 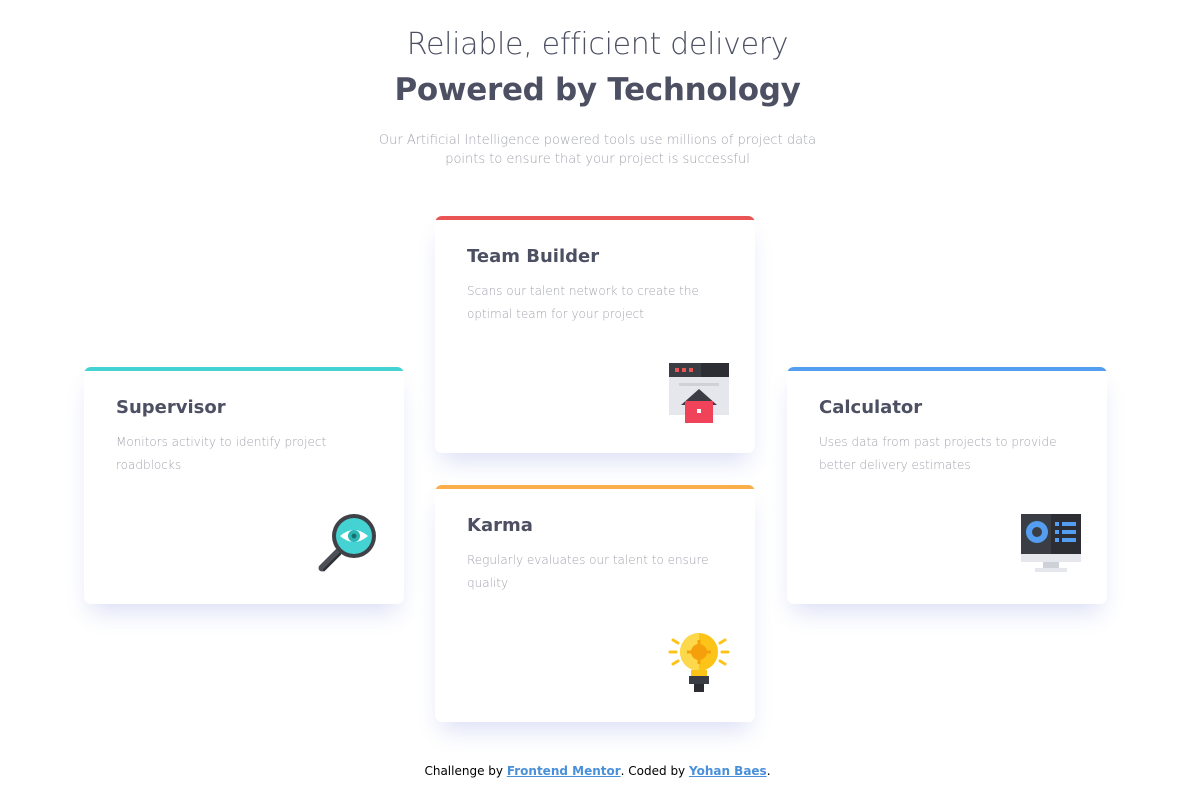 I want to click on frontend-mentor-link: Frontend Mentor, so click(x=564, y=771).